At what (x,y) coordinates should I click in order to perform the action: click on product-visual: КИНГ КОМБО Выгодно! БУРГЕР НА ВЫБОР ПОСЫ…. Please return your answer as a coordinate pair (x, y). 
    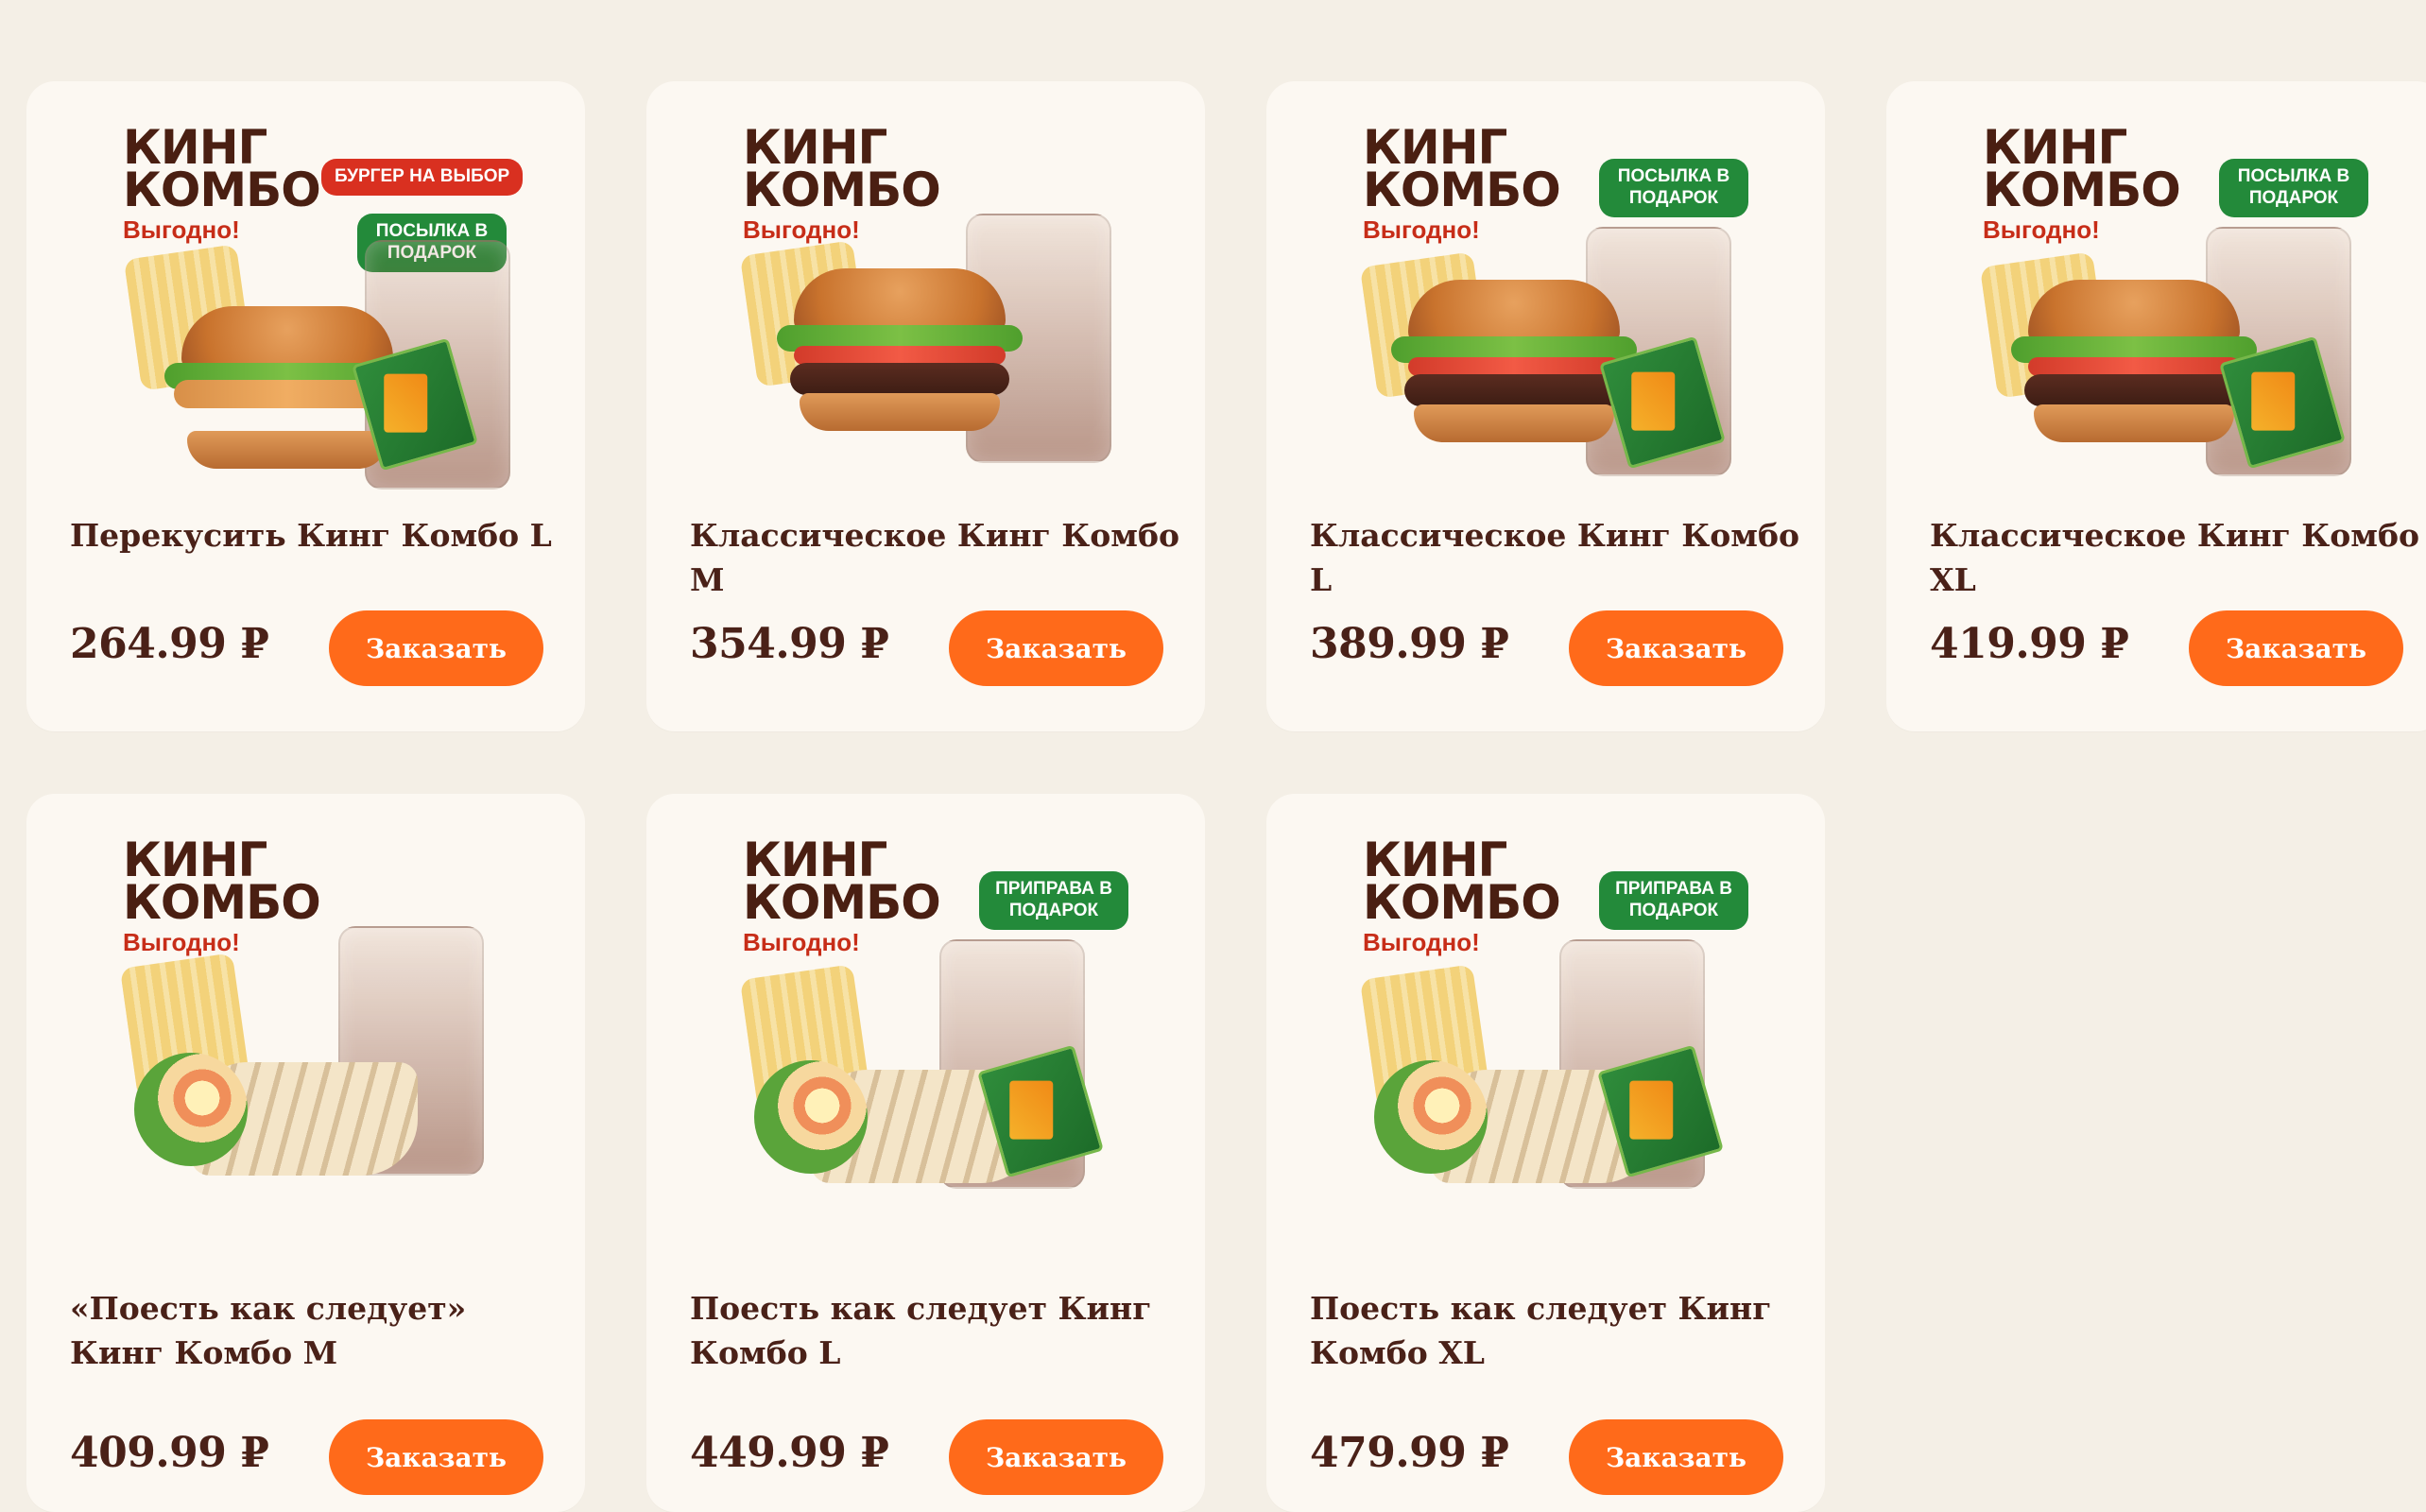
    Looking at the image, I should click on (322, 307).